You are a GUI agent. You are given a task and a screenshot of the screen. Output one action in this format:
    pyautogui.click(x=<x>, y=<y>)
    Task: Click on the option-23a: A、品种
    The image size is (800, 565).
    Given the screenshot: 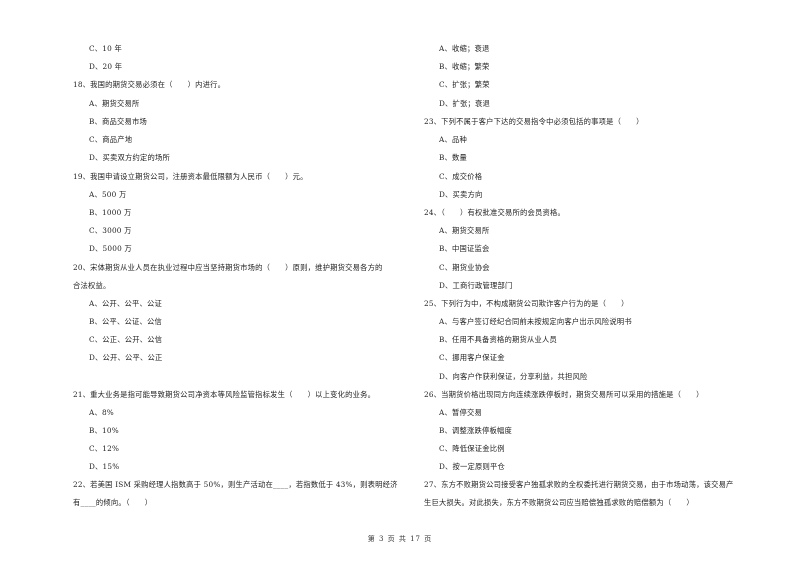 What is the action you would take?
    pyautogui.click(x=453, y=139)
    